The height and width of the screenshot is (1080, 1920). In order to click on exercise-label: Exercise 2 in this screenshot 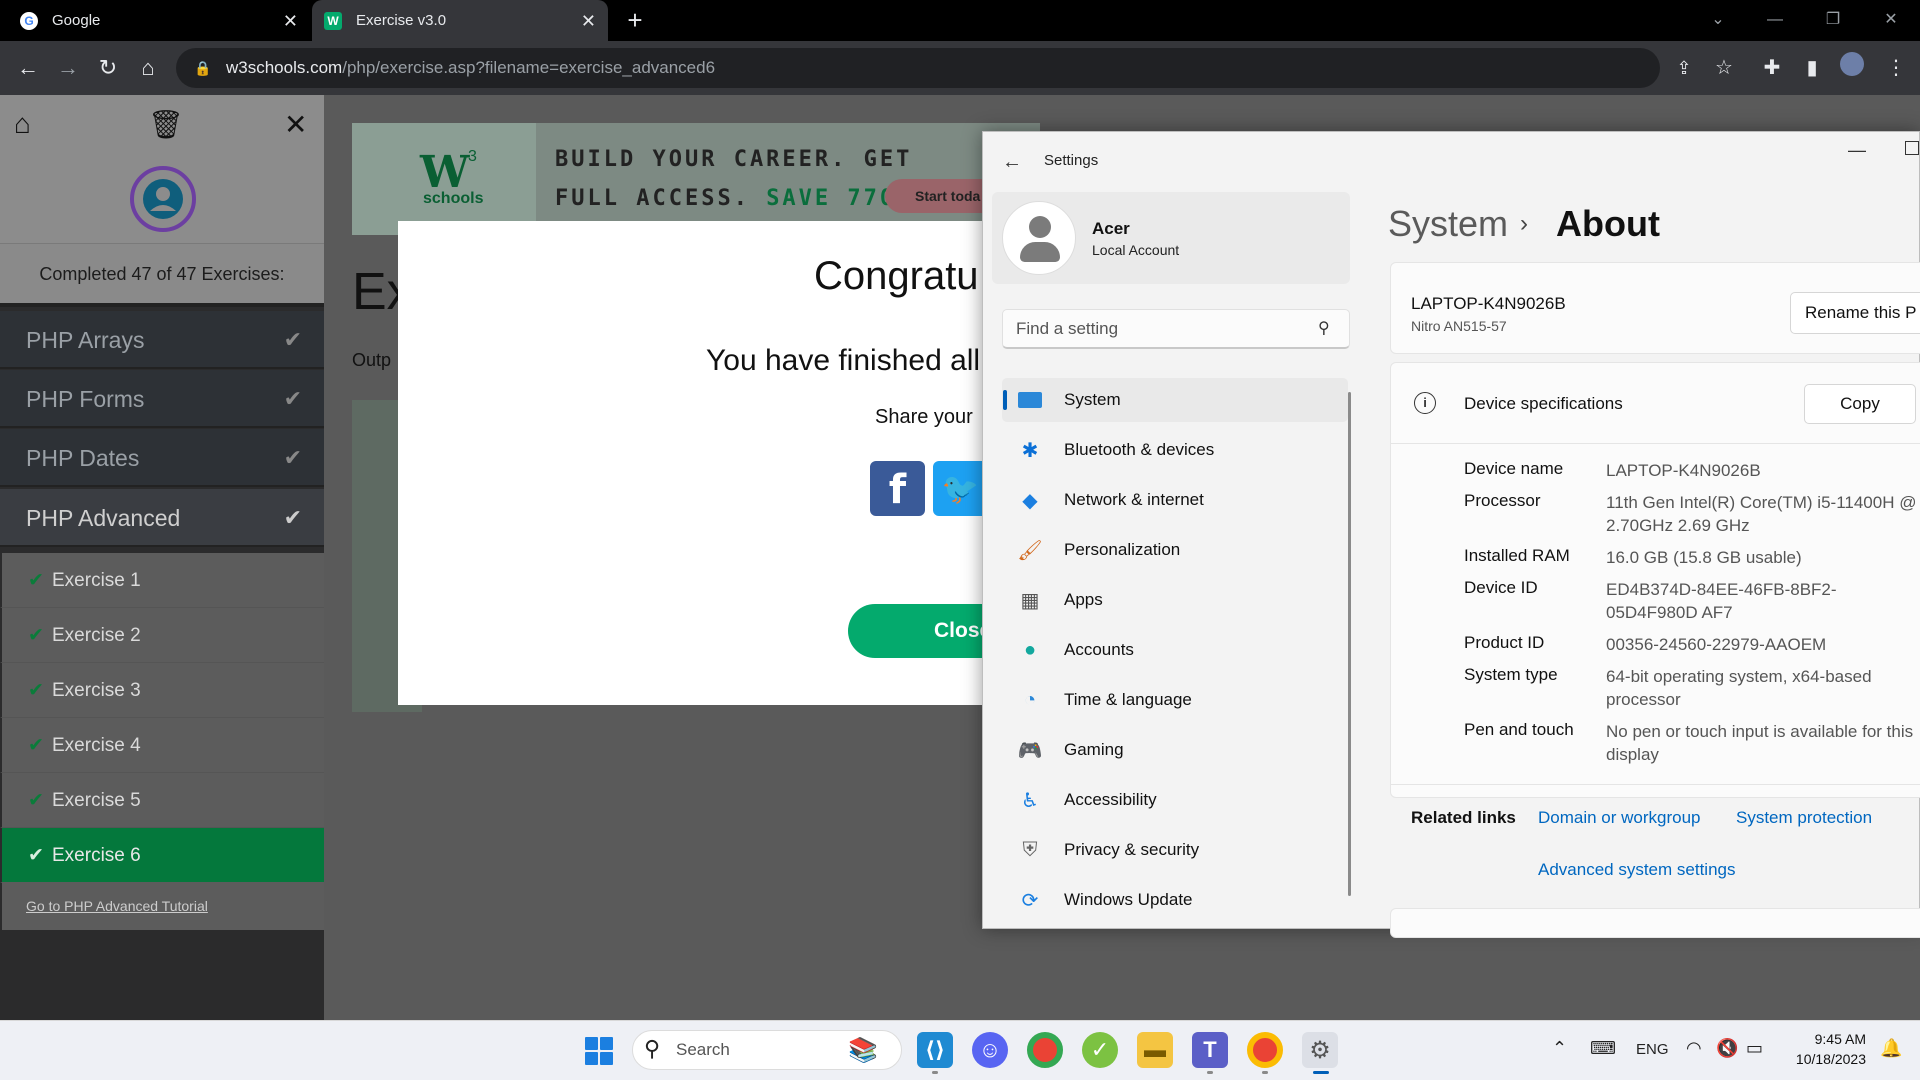, I will do `click(96, 635)`.